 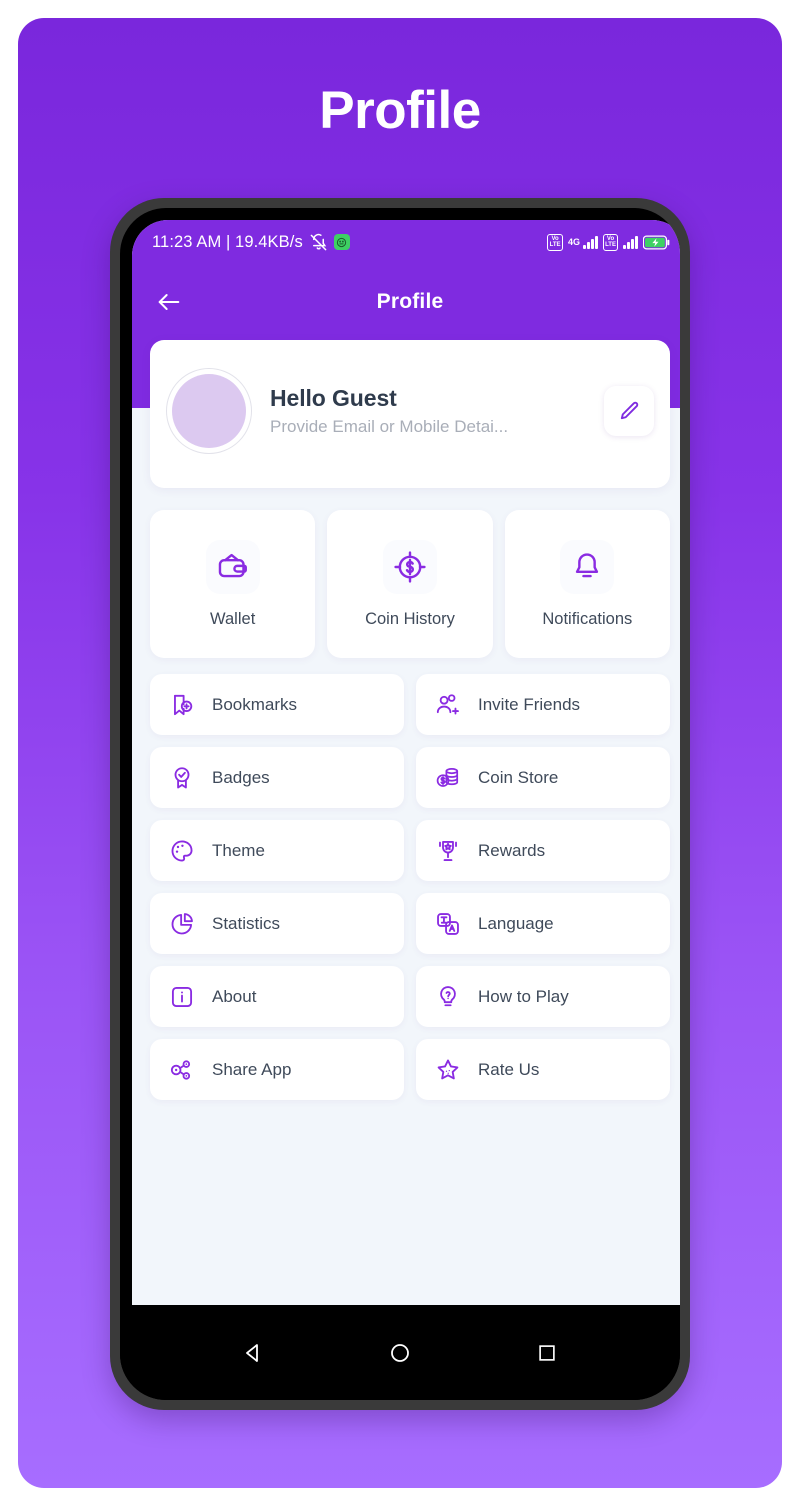 I want to click on app-bar-title: Profile, so click(x=410, y=301).